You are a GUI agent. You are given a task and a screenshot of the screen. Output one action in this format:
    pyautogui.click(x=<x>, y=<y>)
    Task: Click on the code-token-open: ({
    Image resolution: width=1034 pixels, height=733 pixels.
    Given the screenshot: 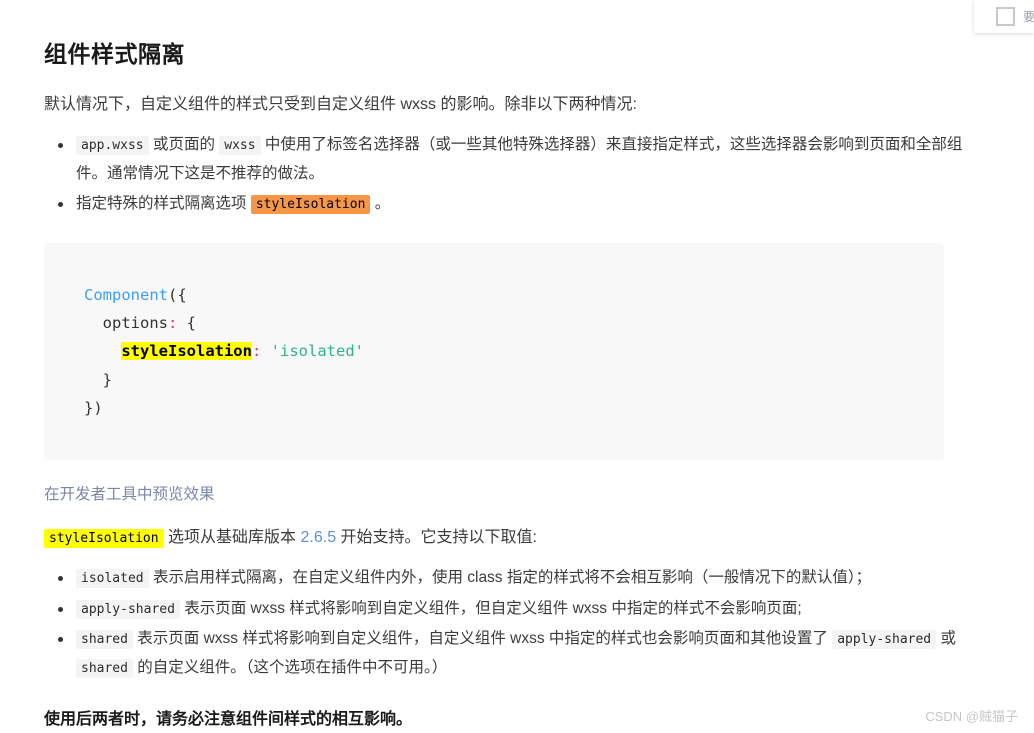 What is the action you would take?
    pyautogui.click(x=177, y=295)
    